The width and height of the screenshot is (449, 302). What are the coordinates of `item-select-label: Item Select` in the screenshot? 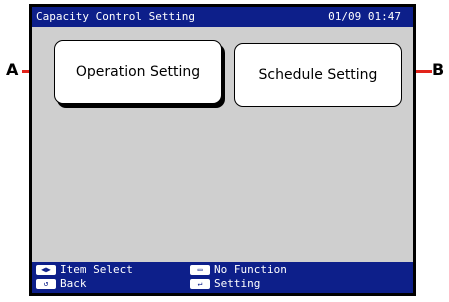 It's located at (96, 269).